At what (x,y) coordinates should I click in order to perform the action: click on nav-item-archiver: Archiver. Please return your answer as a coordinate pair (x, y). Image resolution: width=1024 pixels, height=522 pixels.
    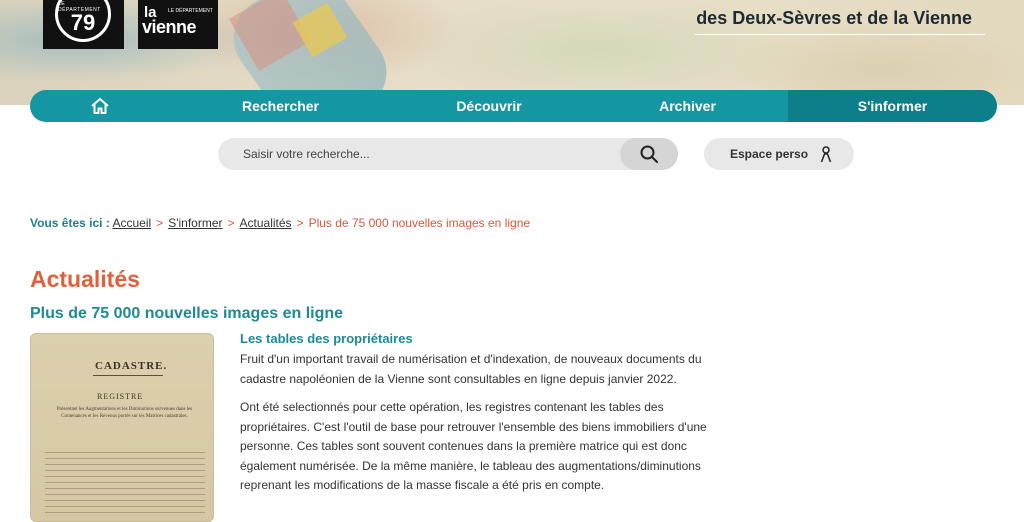
    Looking at the image, I should click on (687, 106).